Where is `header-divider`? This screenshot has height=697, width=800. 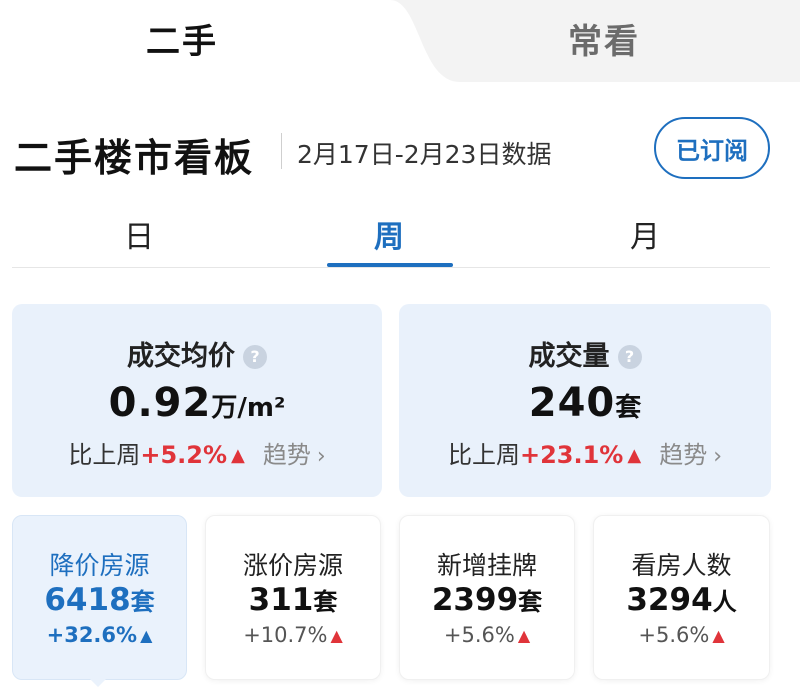
header-divider is located at coordinates (281, 151).